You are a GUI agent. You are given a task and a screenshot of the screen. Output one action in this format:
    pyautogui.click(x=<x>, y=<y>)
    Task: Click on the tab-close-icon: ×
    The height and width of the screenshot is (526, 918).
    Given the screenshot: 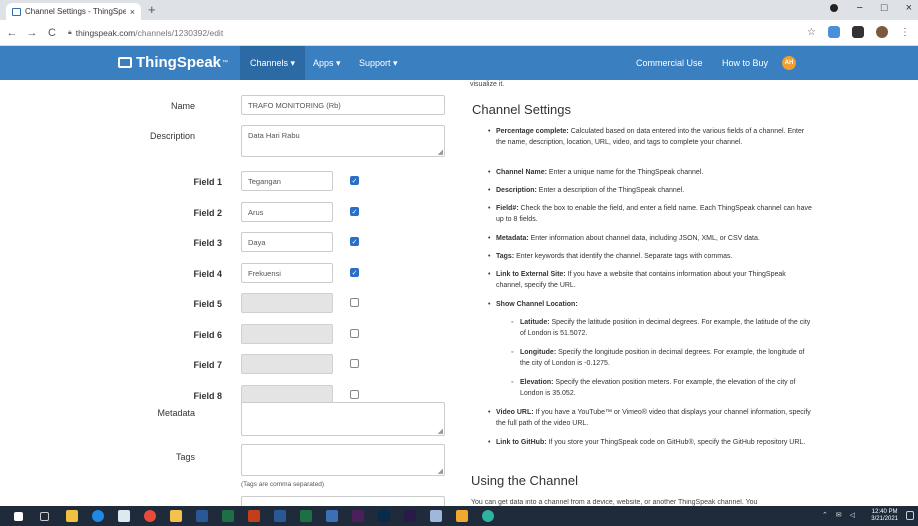 What is the action you would take?
    pyautogui.click(x=132, y=12)
    